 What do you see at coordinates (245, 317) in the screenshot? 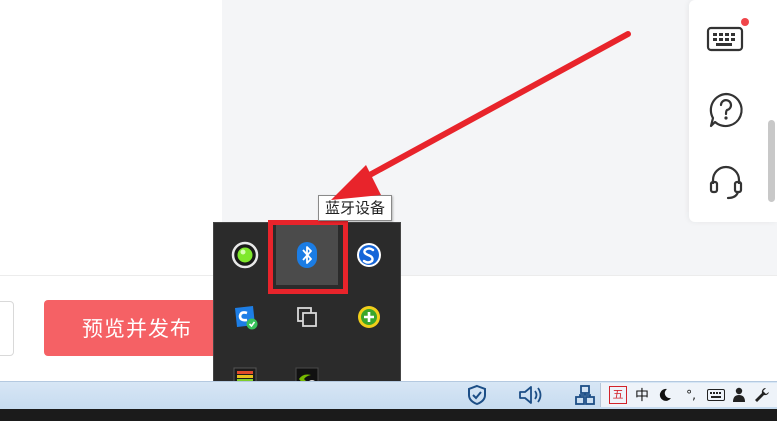
I see `tencent-pc-manager-icon` at bounding box center [245, 317].